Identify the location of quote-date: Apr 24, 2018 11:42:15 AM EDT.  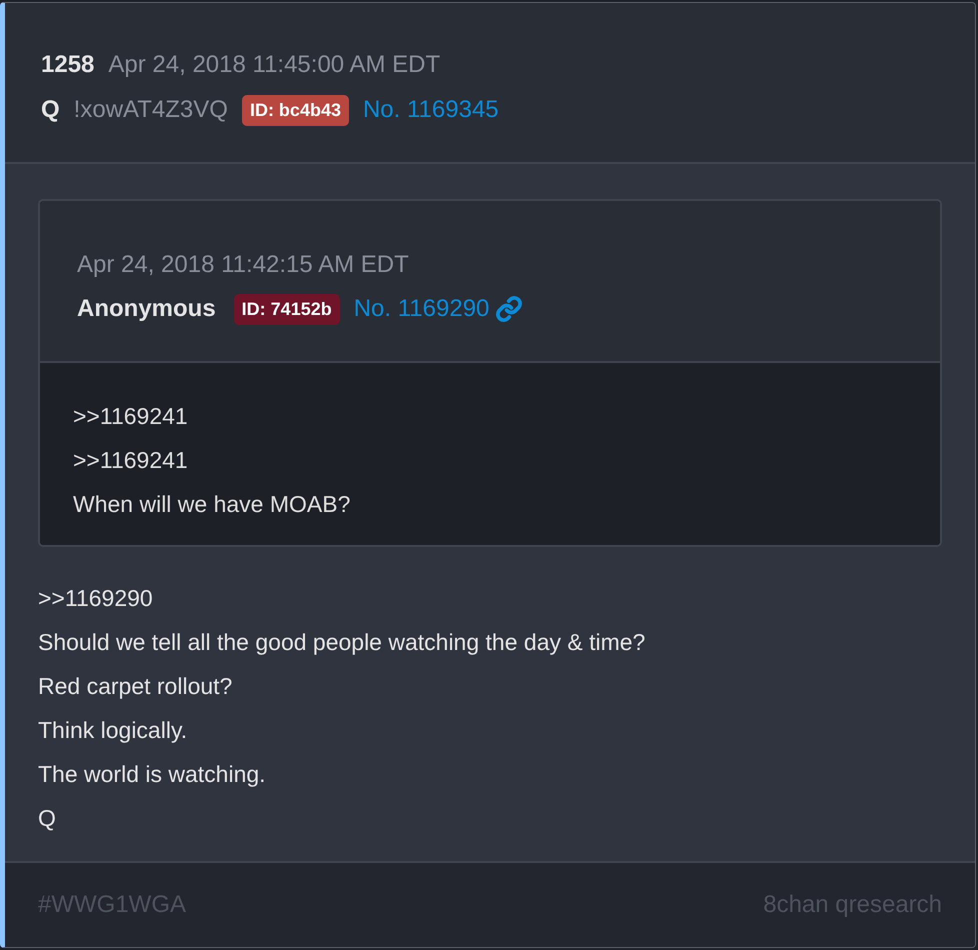
(243, 265).